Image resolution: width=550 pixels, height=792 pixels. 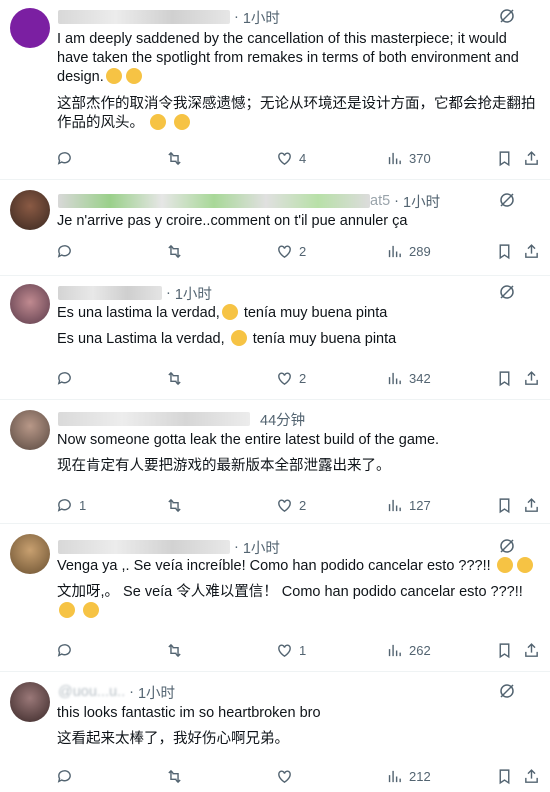 I want to click on views-button: 262, so click(x=408, y=650).